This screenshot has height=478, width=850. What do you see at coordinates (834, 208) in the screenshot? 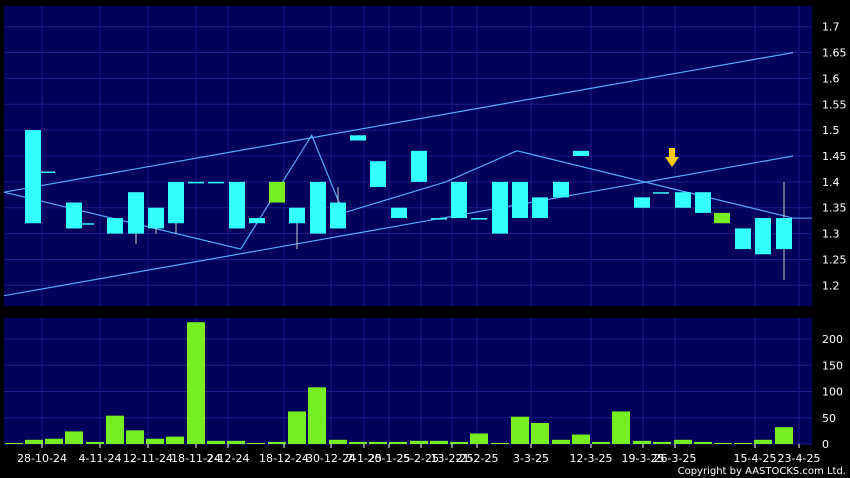
I see `price-tick-label: 1.35` at bounding box center [834, 208].